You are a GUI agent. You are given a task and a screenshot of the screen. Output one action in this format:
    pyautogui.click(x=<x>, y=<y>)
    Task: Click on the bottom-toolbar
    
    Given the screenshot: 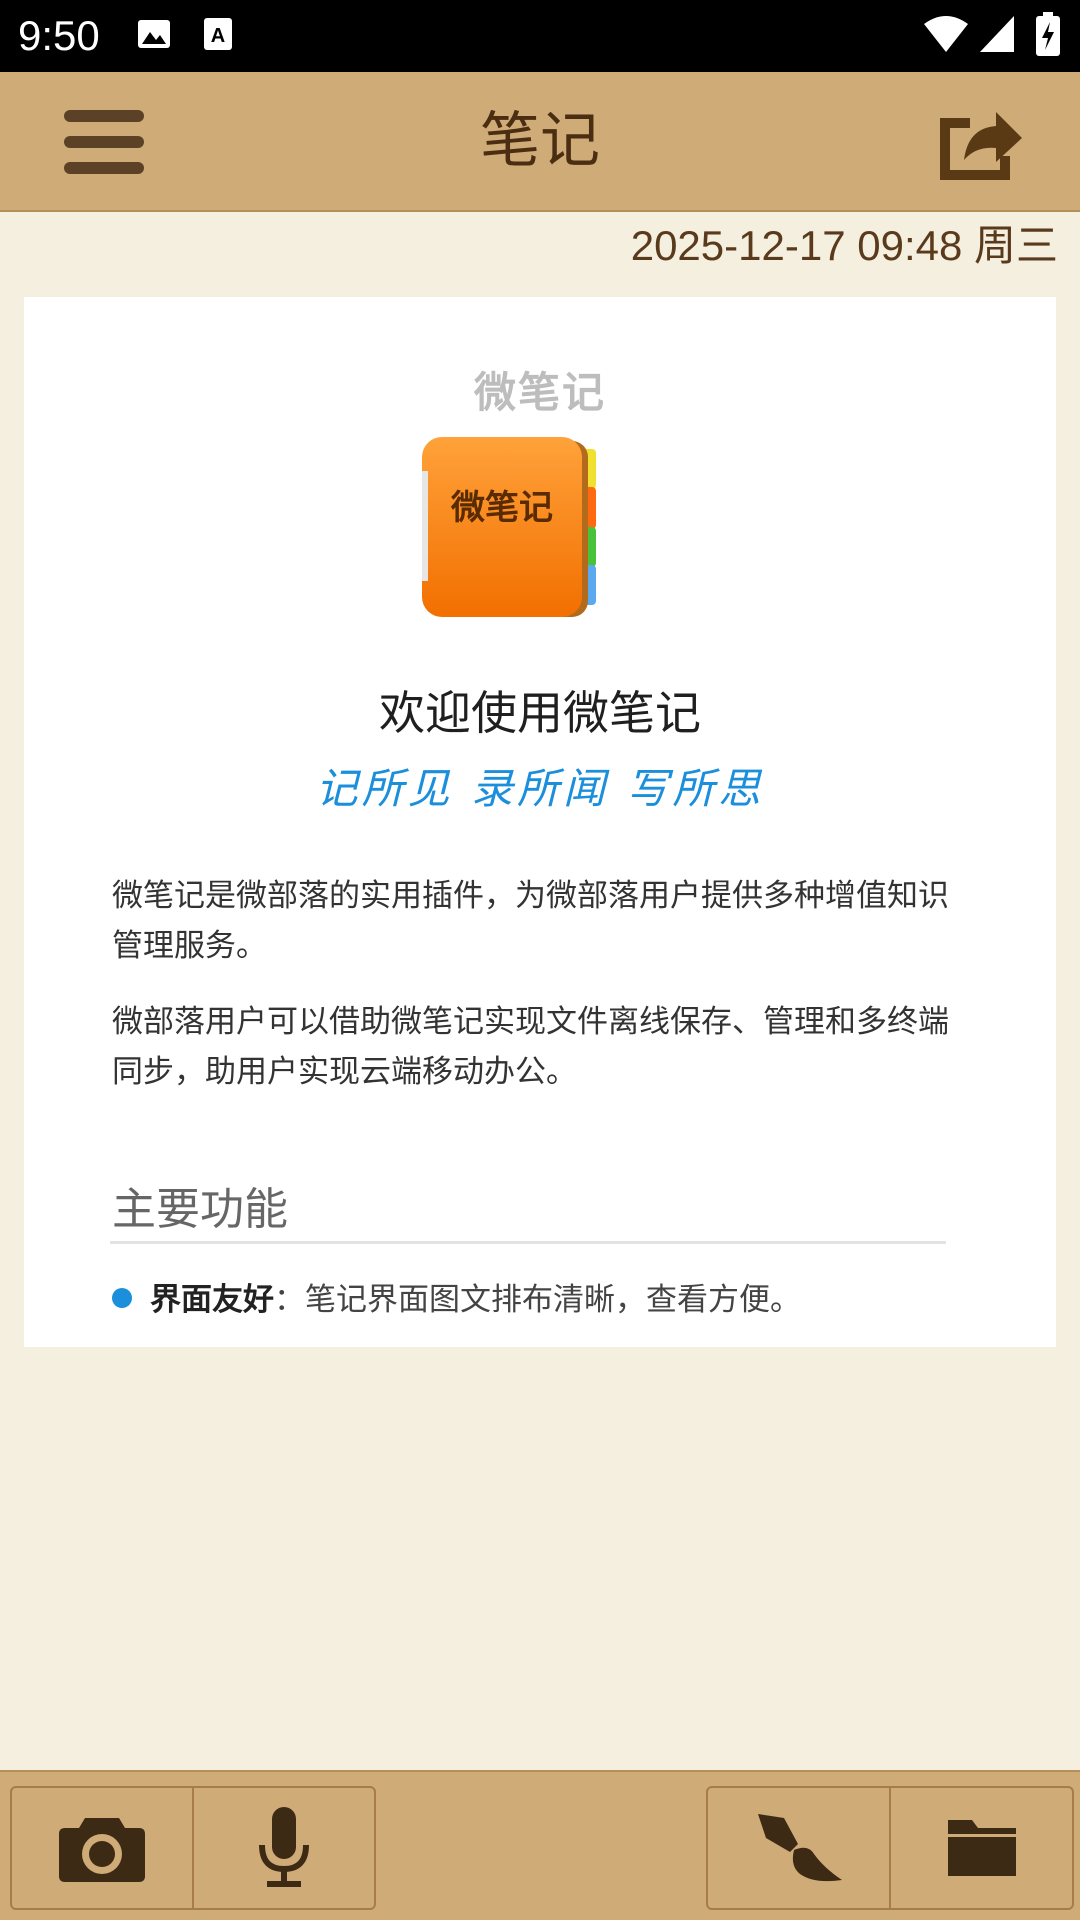 What is the action you would take?
    pyautogui.click(x=540, y=1845)
    